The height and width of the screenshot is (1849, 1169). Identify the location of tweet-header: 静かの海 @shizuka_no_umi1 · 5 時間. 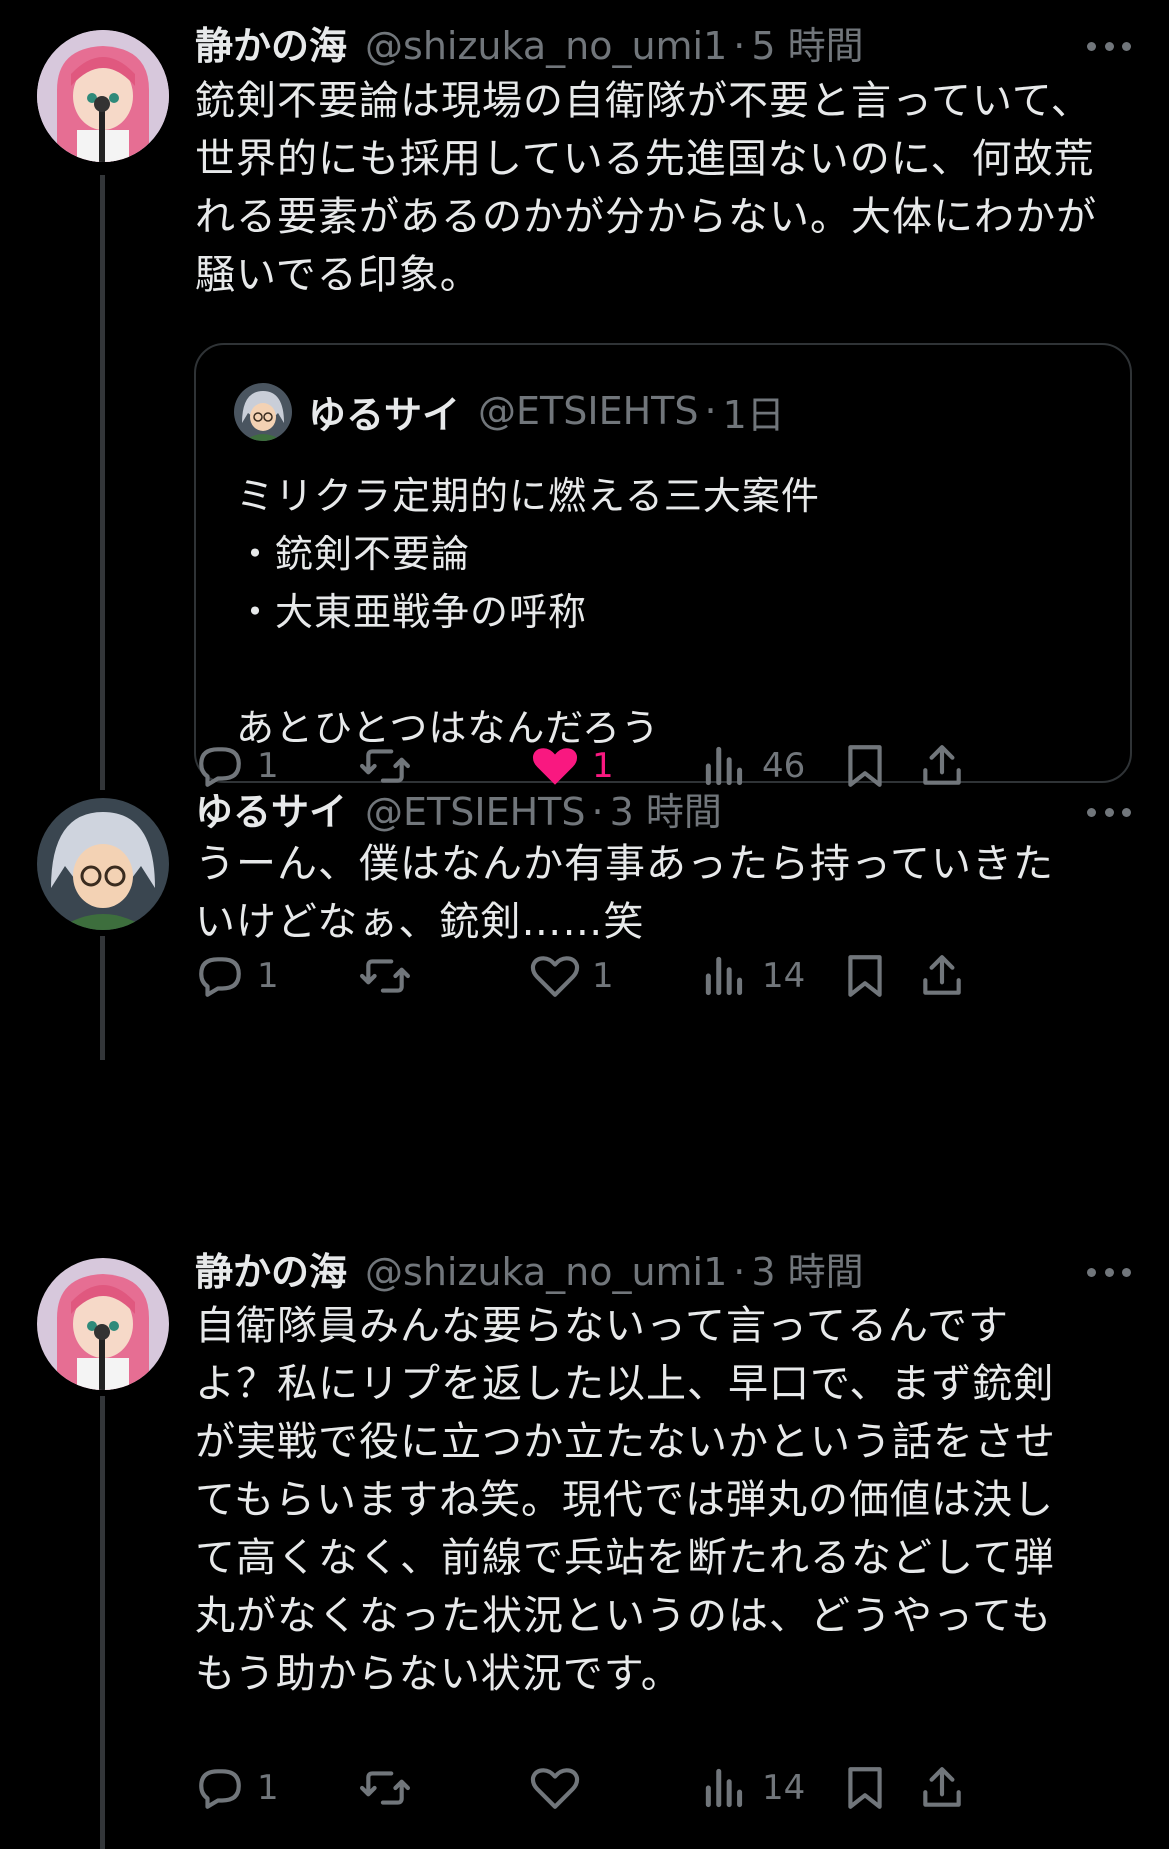
(662, 46).